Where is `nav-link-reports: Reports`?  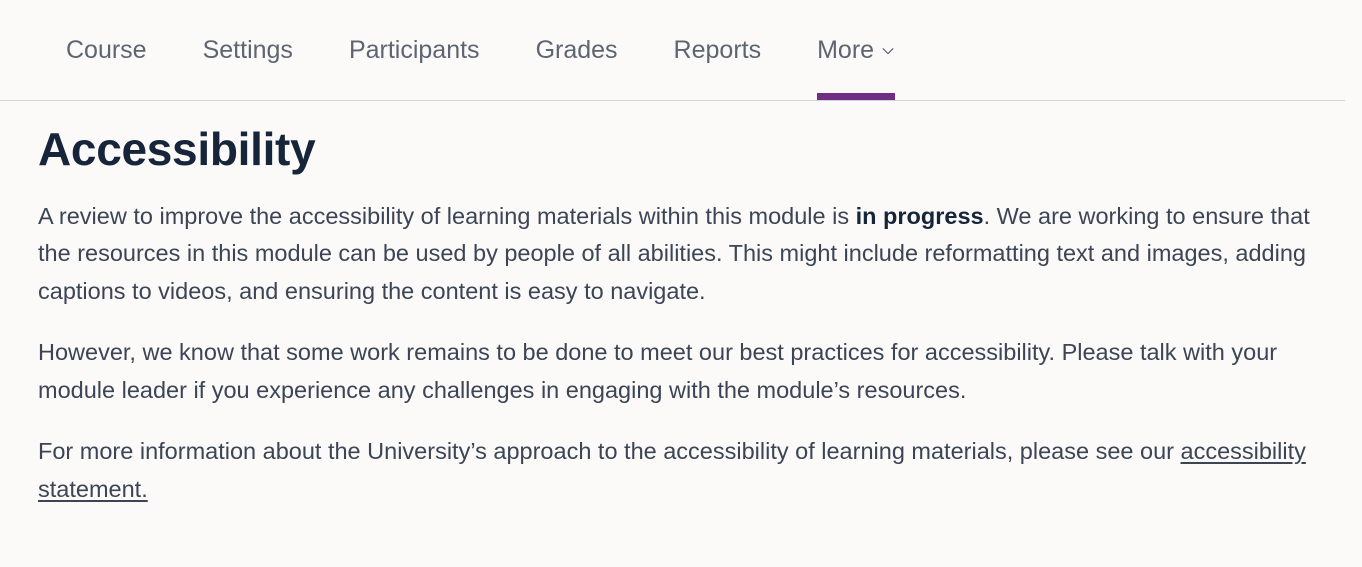
nav-link-reports: Reports is located at coordinates (718, 50).